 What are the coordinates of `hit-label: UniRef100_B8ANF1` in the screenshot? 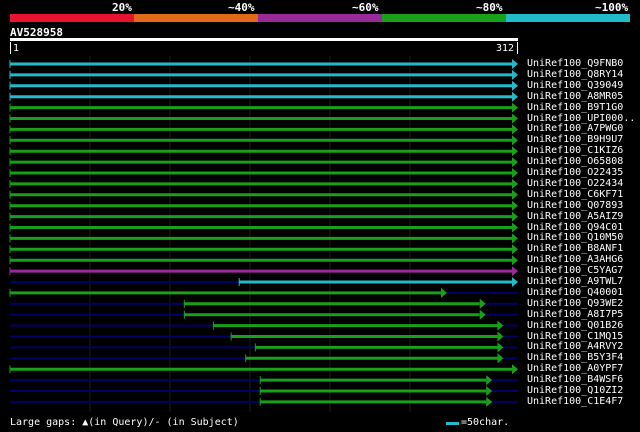 It's located at (575, 248).